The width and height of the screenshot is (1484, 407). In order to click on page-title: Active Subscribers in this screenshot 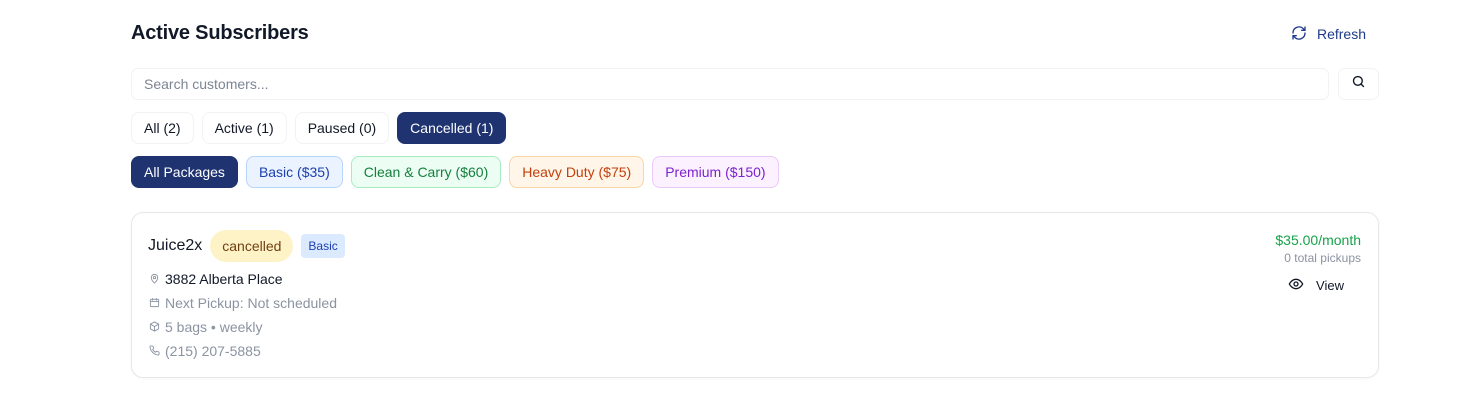, I will do `click(220, 33)`.